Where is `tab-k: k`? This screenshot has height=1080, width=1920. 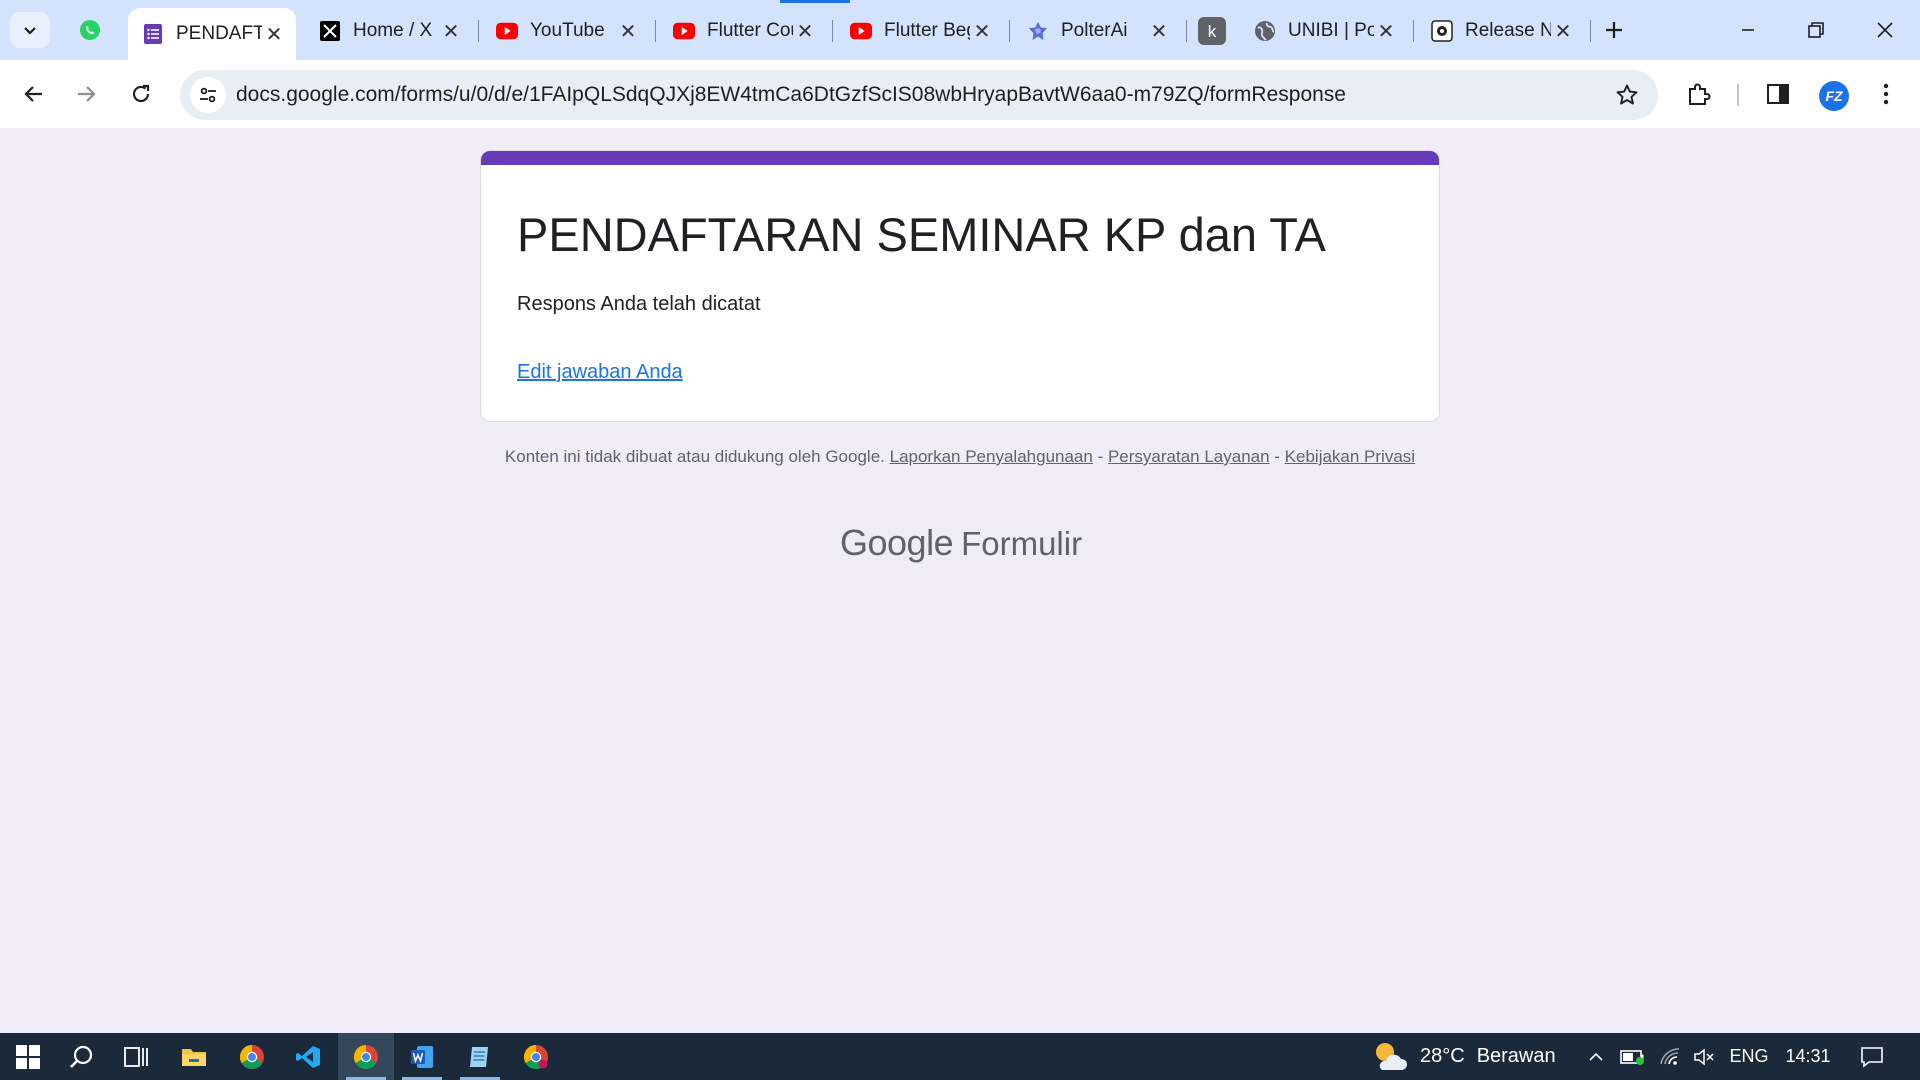
tab-k: k is located at coordinates (1214, 31).